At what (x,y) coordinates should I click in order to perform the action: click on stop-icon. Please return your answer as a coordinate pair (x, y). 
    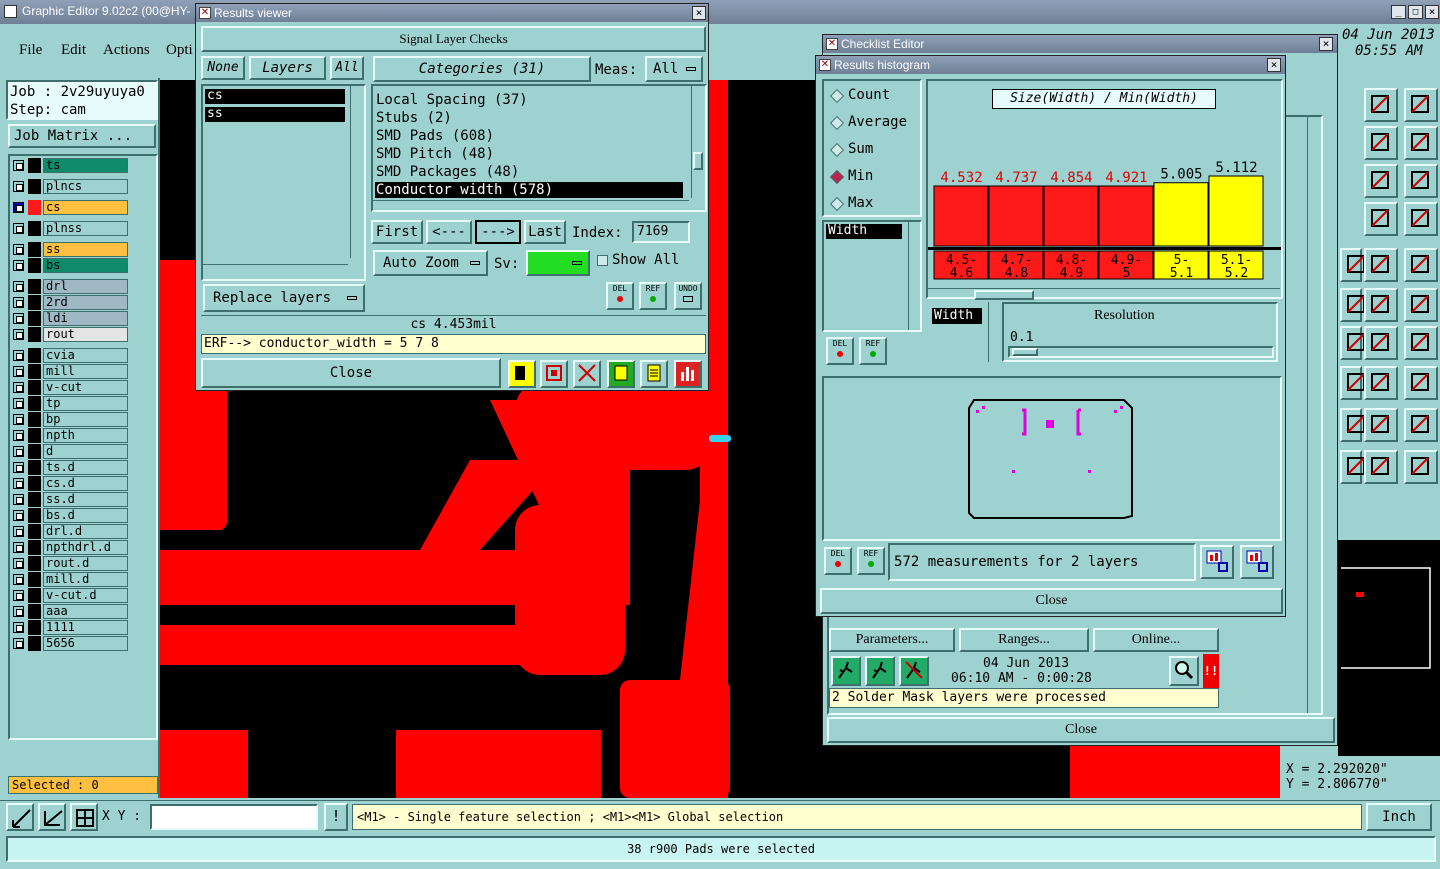
    Looking at the image, I should click on (914, 671).